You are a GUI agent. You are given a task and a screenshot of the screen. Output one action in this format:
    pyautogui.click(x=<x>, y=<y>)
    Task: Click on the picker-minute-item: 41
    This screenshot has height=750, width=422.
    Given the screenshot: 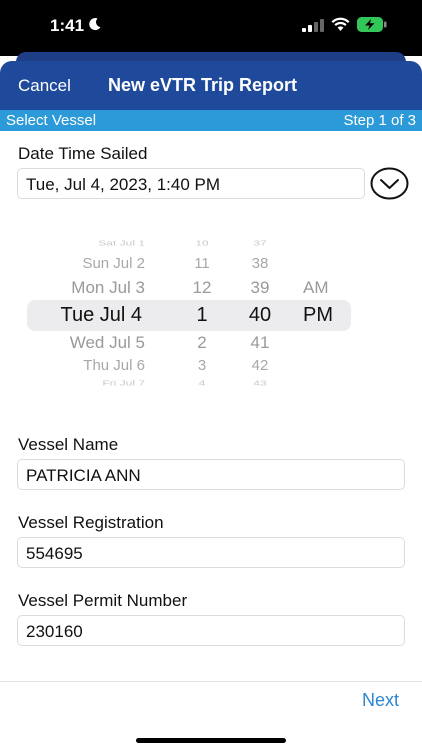 What is the action you would take?
    pyautogui.click(x=260, y=343)
    